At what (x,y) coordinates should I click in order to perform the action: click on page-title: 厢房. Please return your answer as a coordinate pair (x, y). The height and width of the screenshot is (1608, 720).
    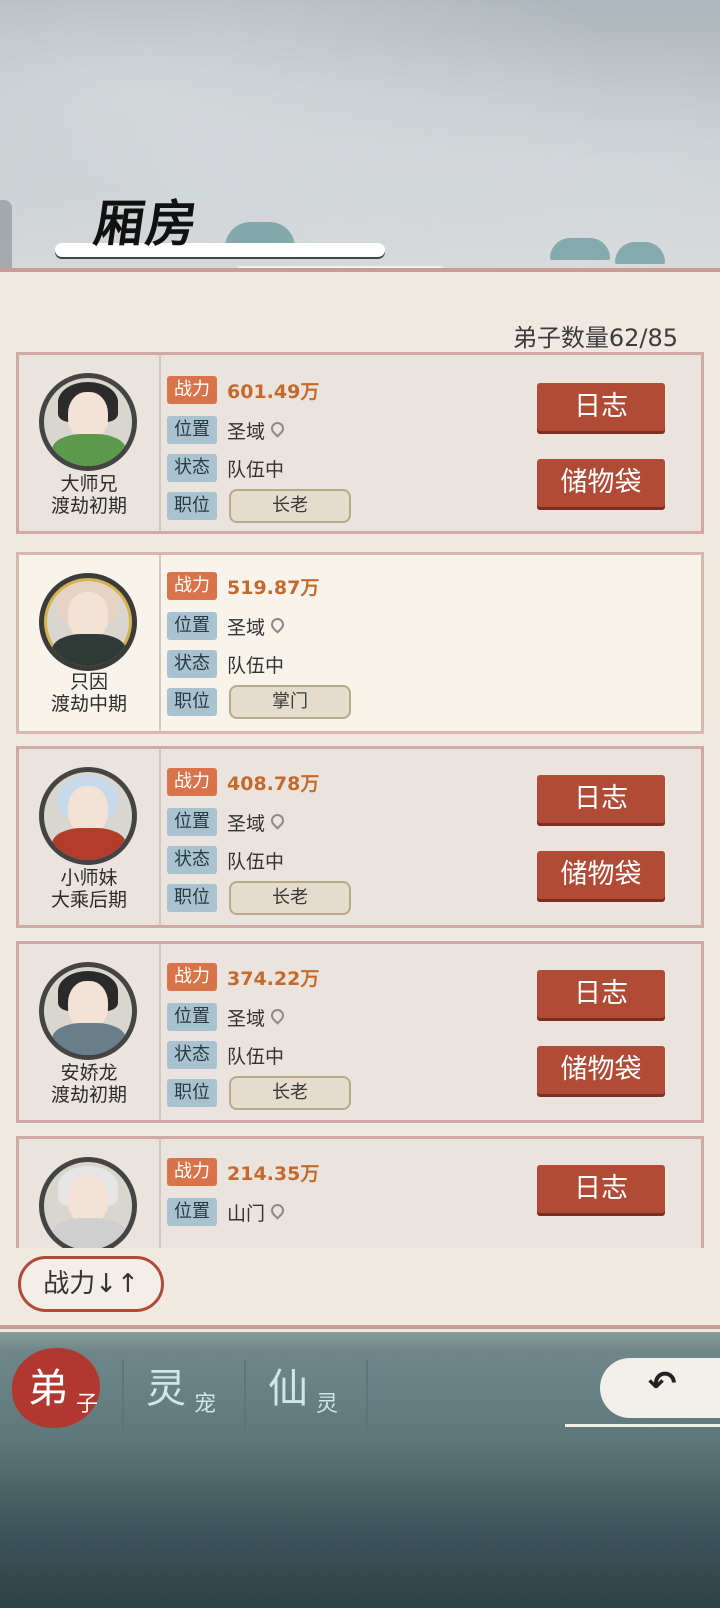
    Looking at the image, I should click on (146, 223).